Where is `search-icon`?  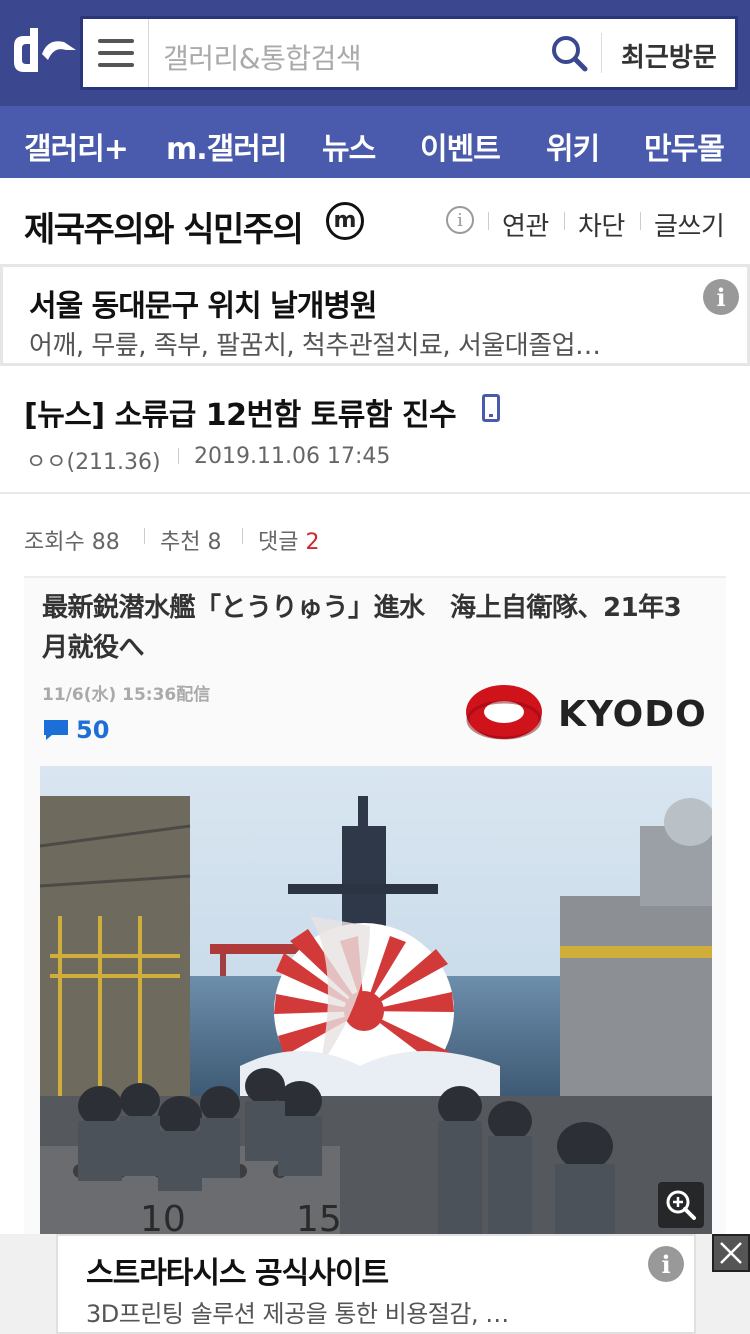
search-icon is located at coordinates (569, 53).